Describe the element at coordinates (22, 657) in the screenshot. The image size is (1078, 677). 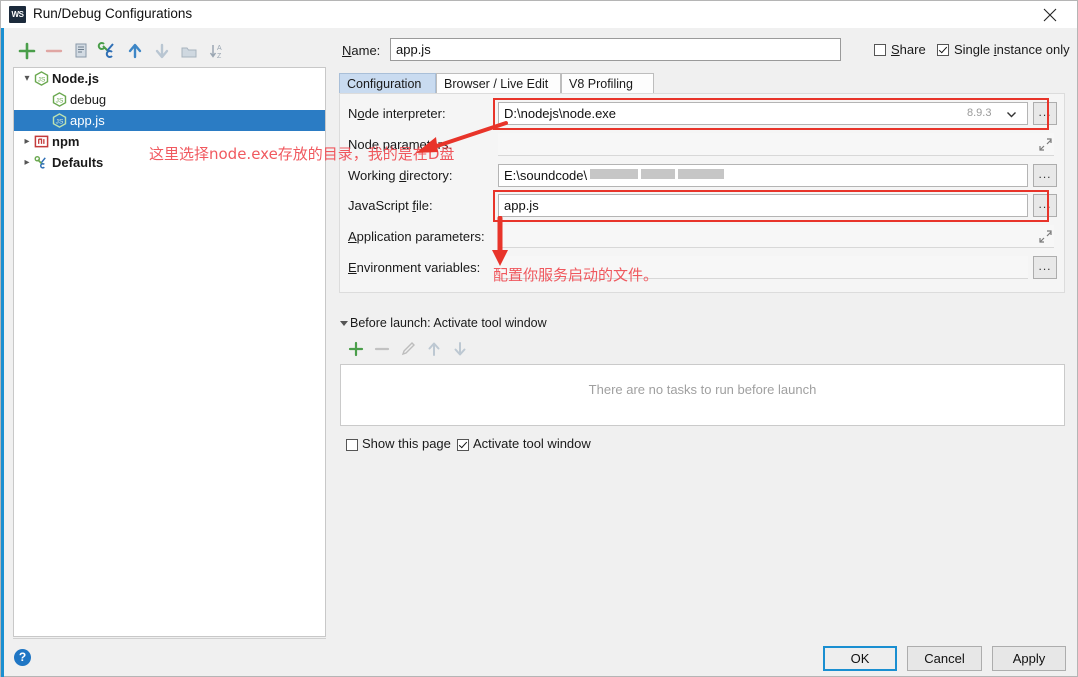
I see `help-icon: ?` at that location.